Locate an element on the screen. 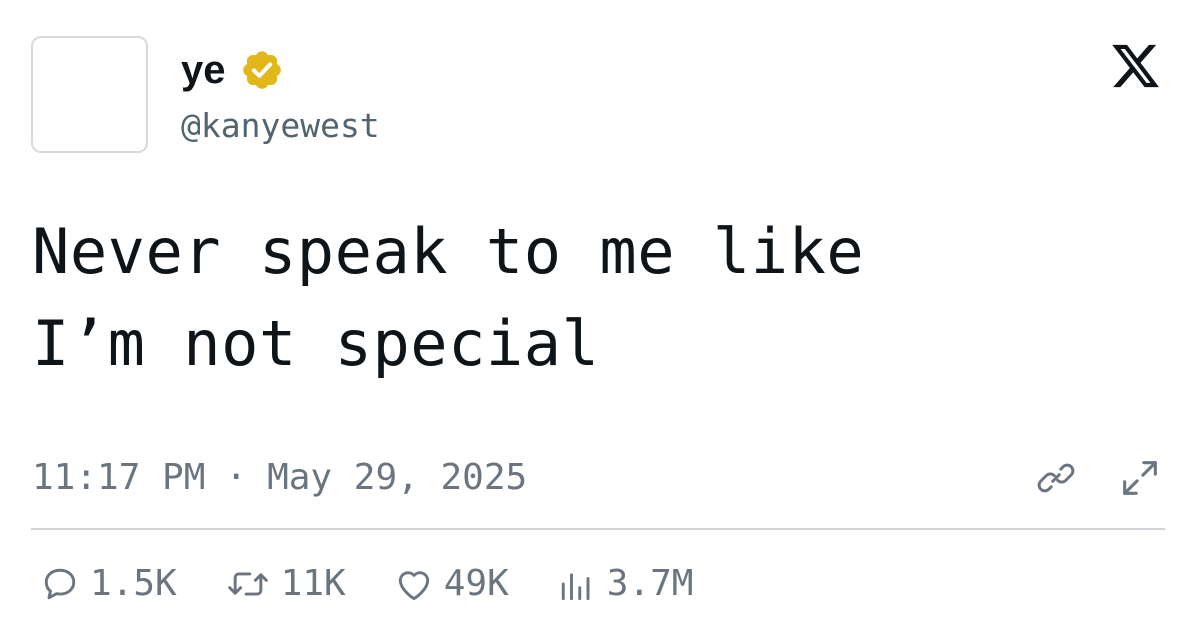  repost-button: 11K is located at coordinates (284, 584).